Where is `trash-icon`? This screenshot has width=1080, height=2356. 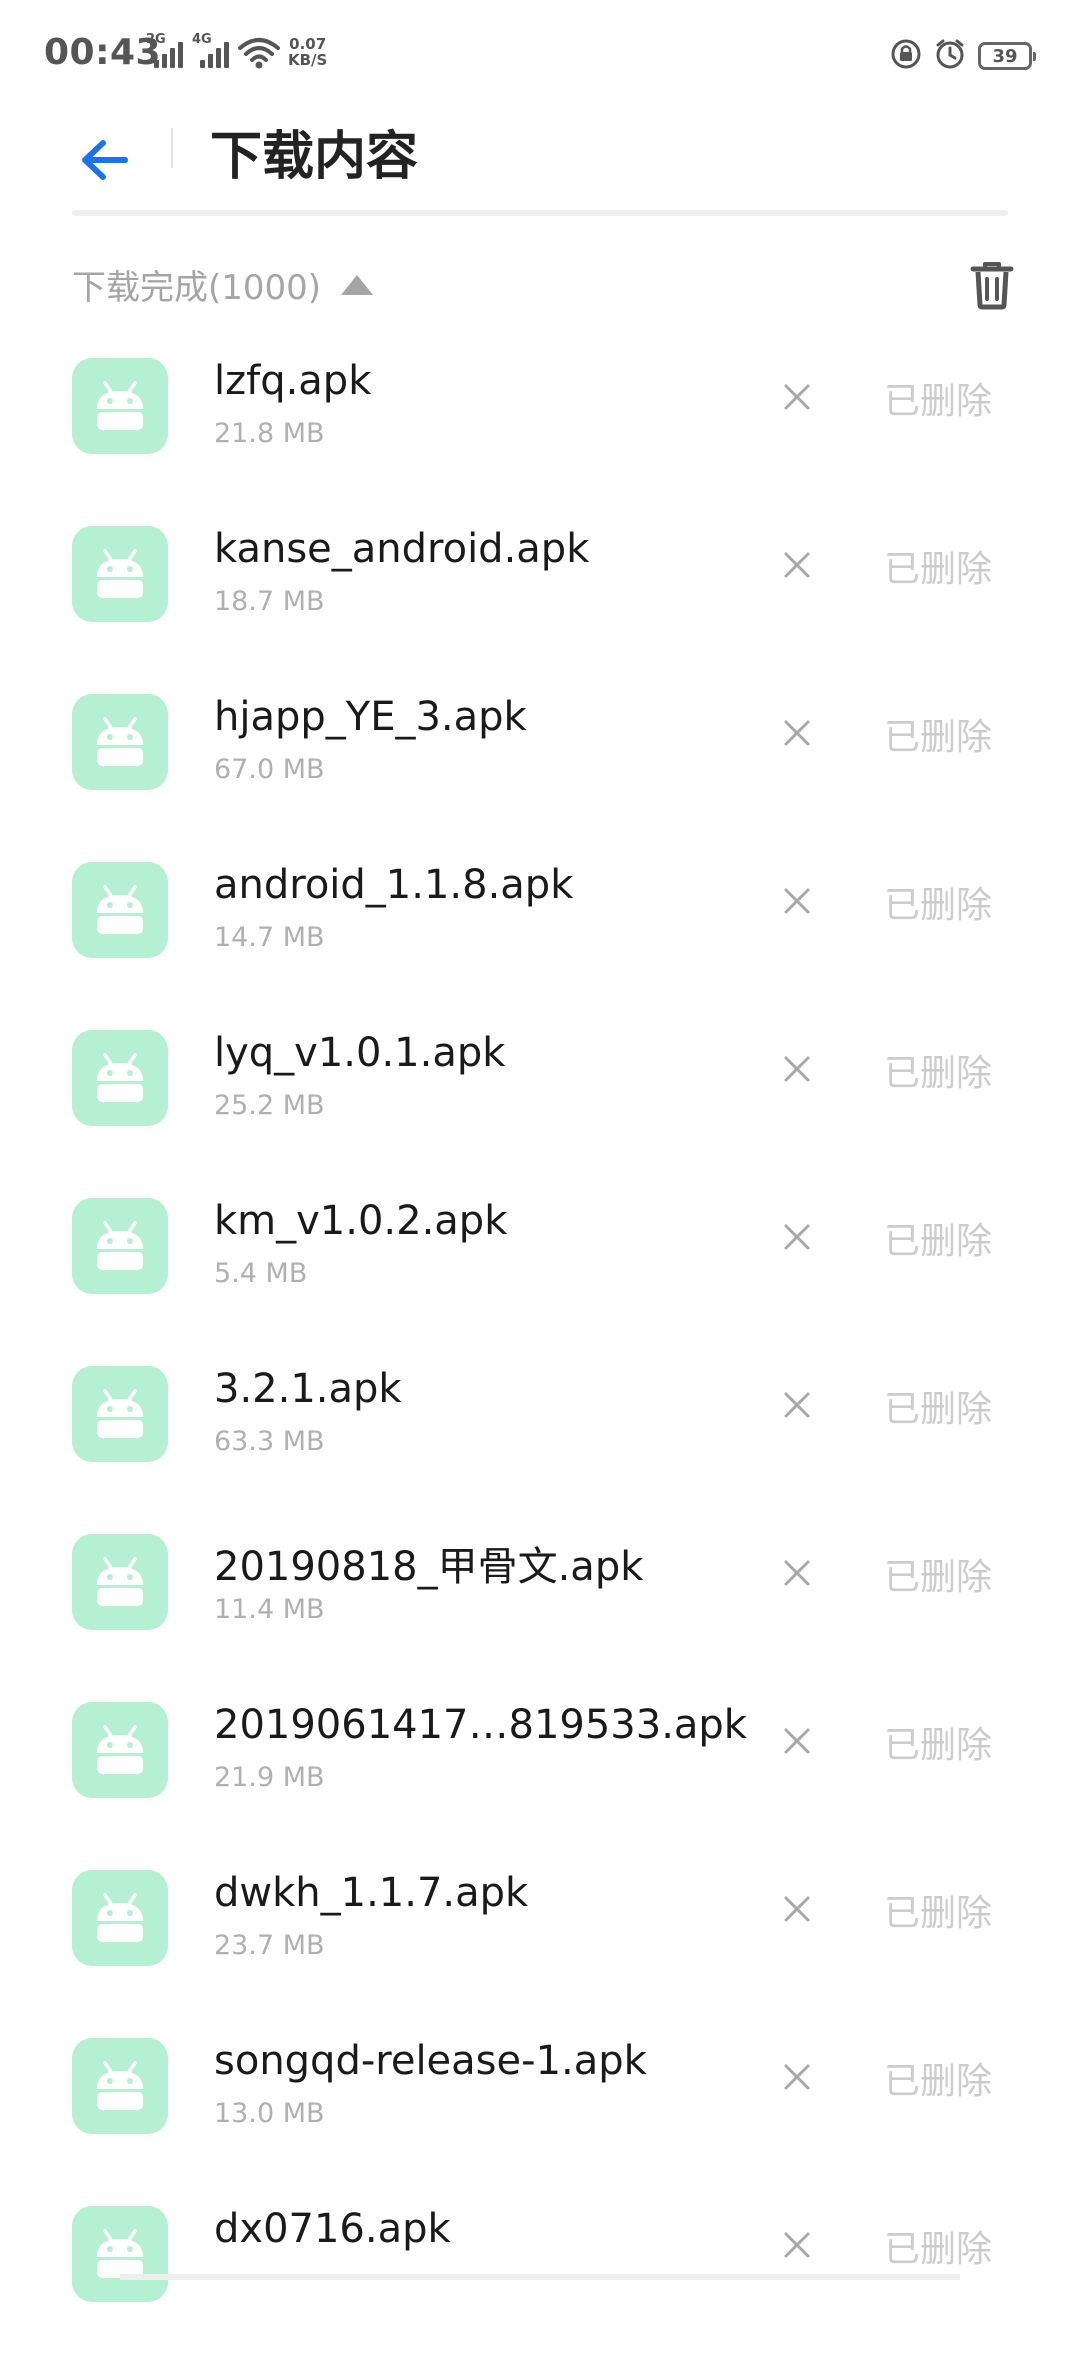 trash-icon is located at coordinates (992, 286).